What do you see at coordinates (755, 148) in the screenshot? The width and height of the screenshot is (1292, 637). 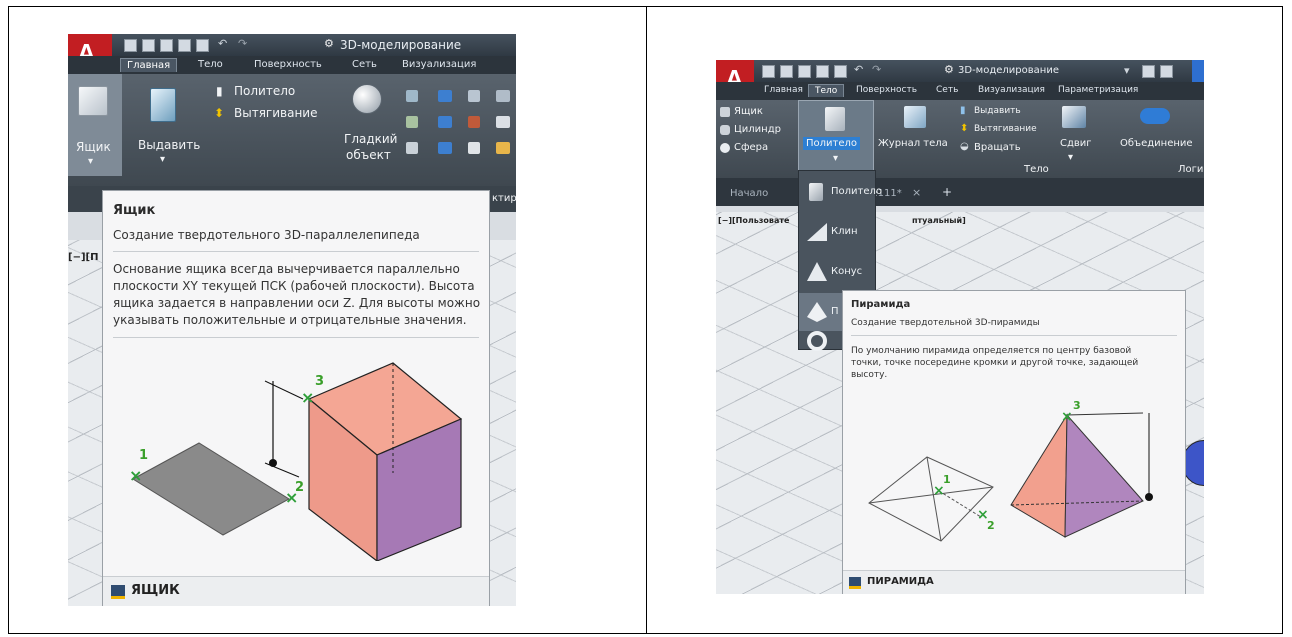 I see `sphere-button: Сфера` at bounding box center [755, 148].